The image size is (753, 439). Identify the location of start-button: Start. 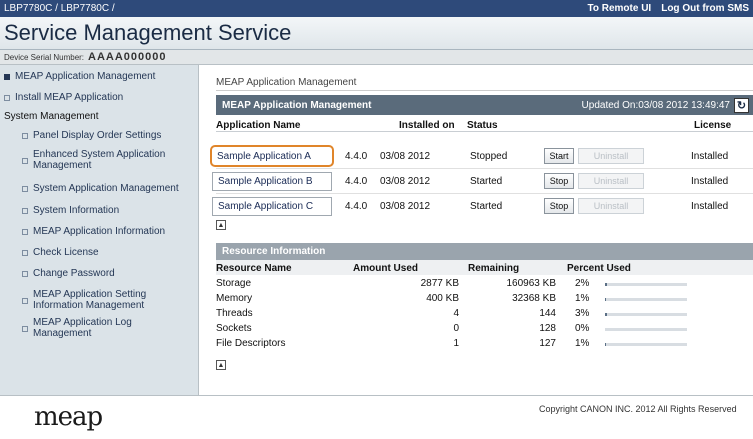
(559, 156).